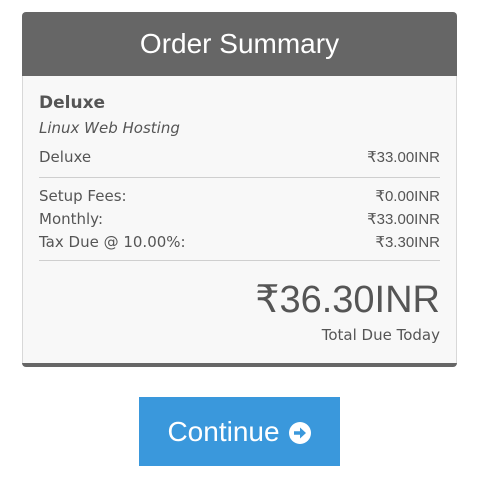  Describe the element at coordinates (347, 300) in the screenshot. I see `total-amount: ₹36.30INR` at that location.